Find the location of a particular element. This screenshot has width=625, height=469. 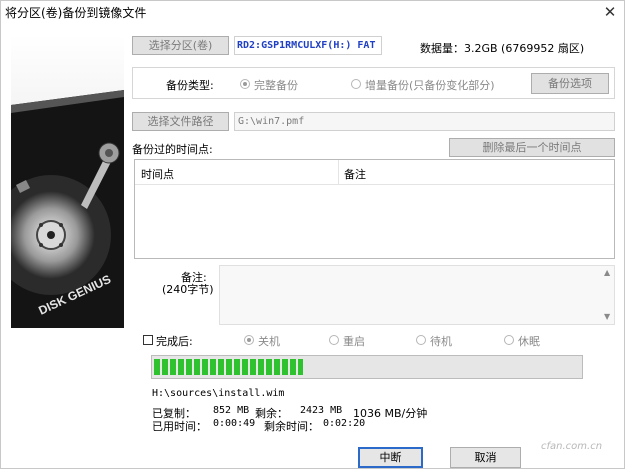

after-completion-label: 完成后: is located at coordinates (174, 341).